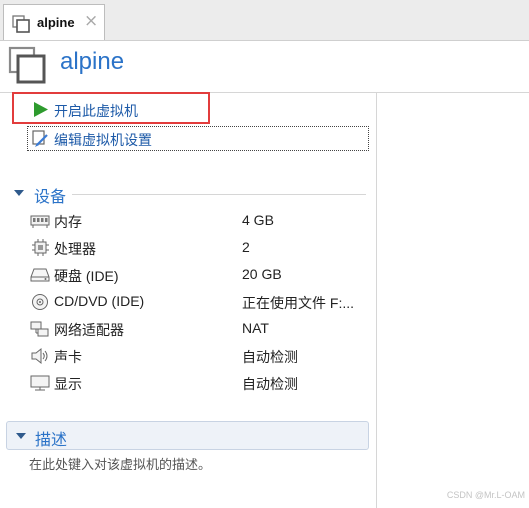 This screenshot has height=508, width=529. What do you see at coordinates (40, 275) in the screenshot?
I see `disk-icon` at bounding box center [40, 275].